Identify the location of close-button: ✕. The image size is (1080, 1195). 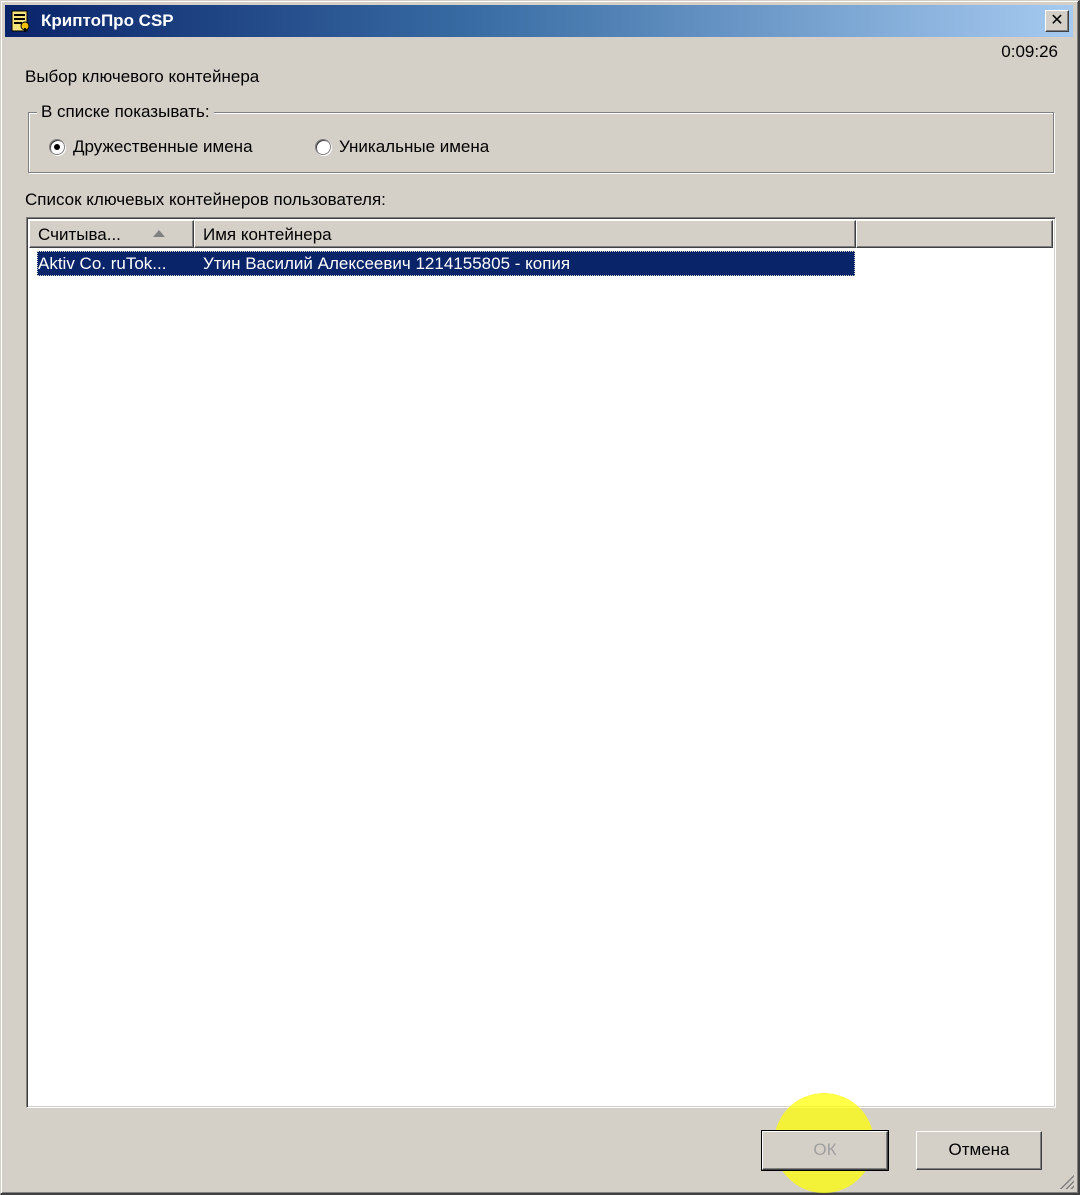
(1057, 21).